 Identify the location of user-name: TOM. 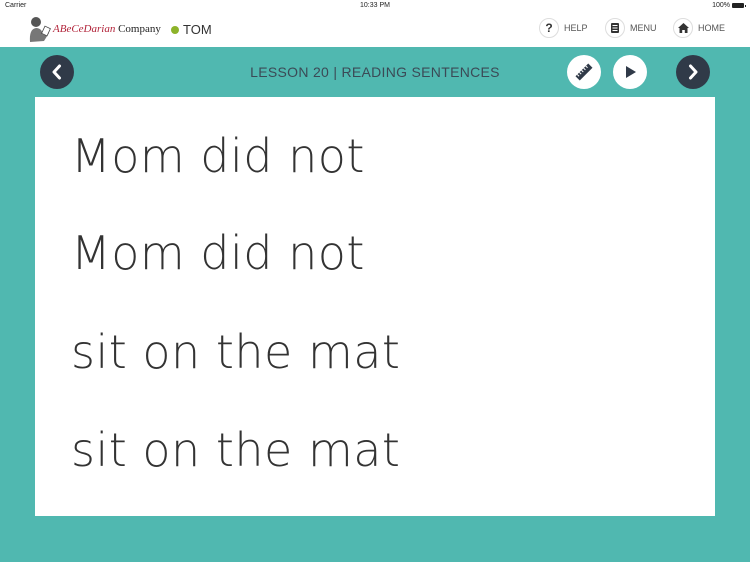
(197, 29).